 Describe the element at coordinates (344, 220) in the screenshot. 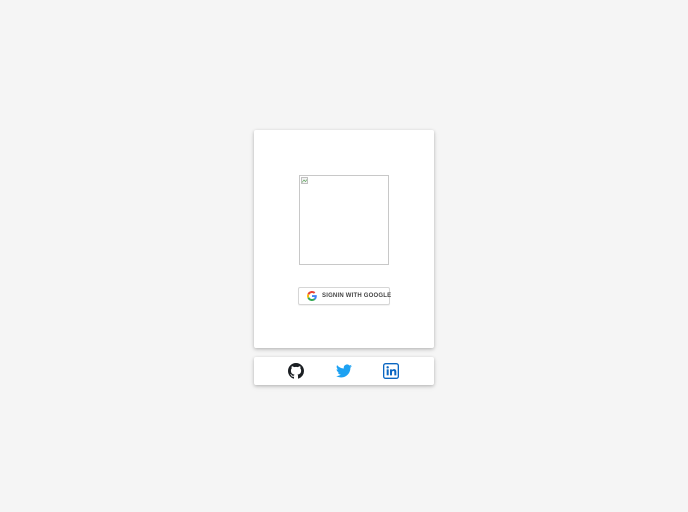

I see `logo-image` at that location.